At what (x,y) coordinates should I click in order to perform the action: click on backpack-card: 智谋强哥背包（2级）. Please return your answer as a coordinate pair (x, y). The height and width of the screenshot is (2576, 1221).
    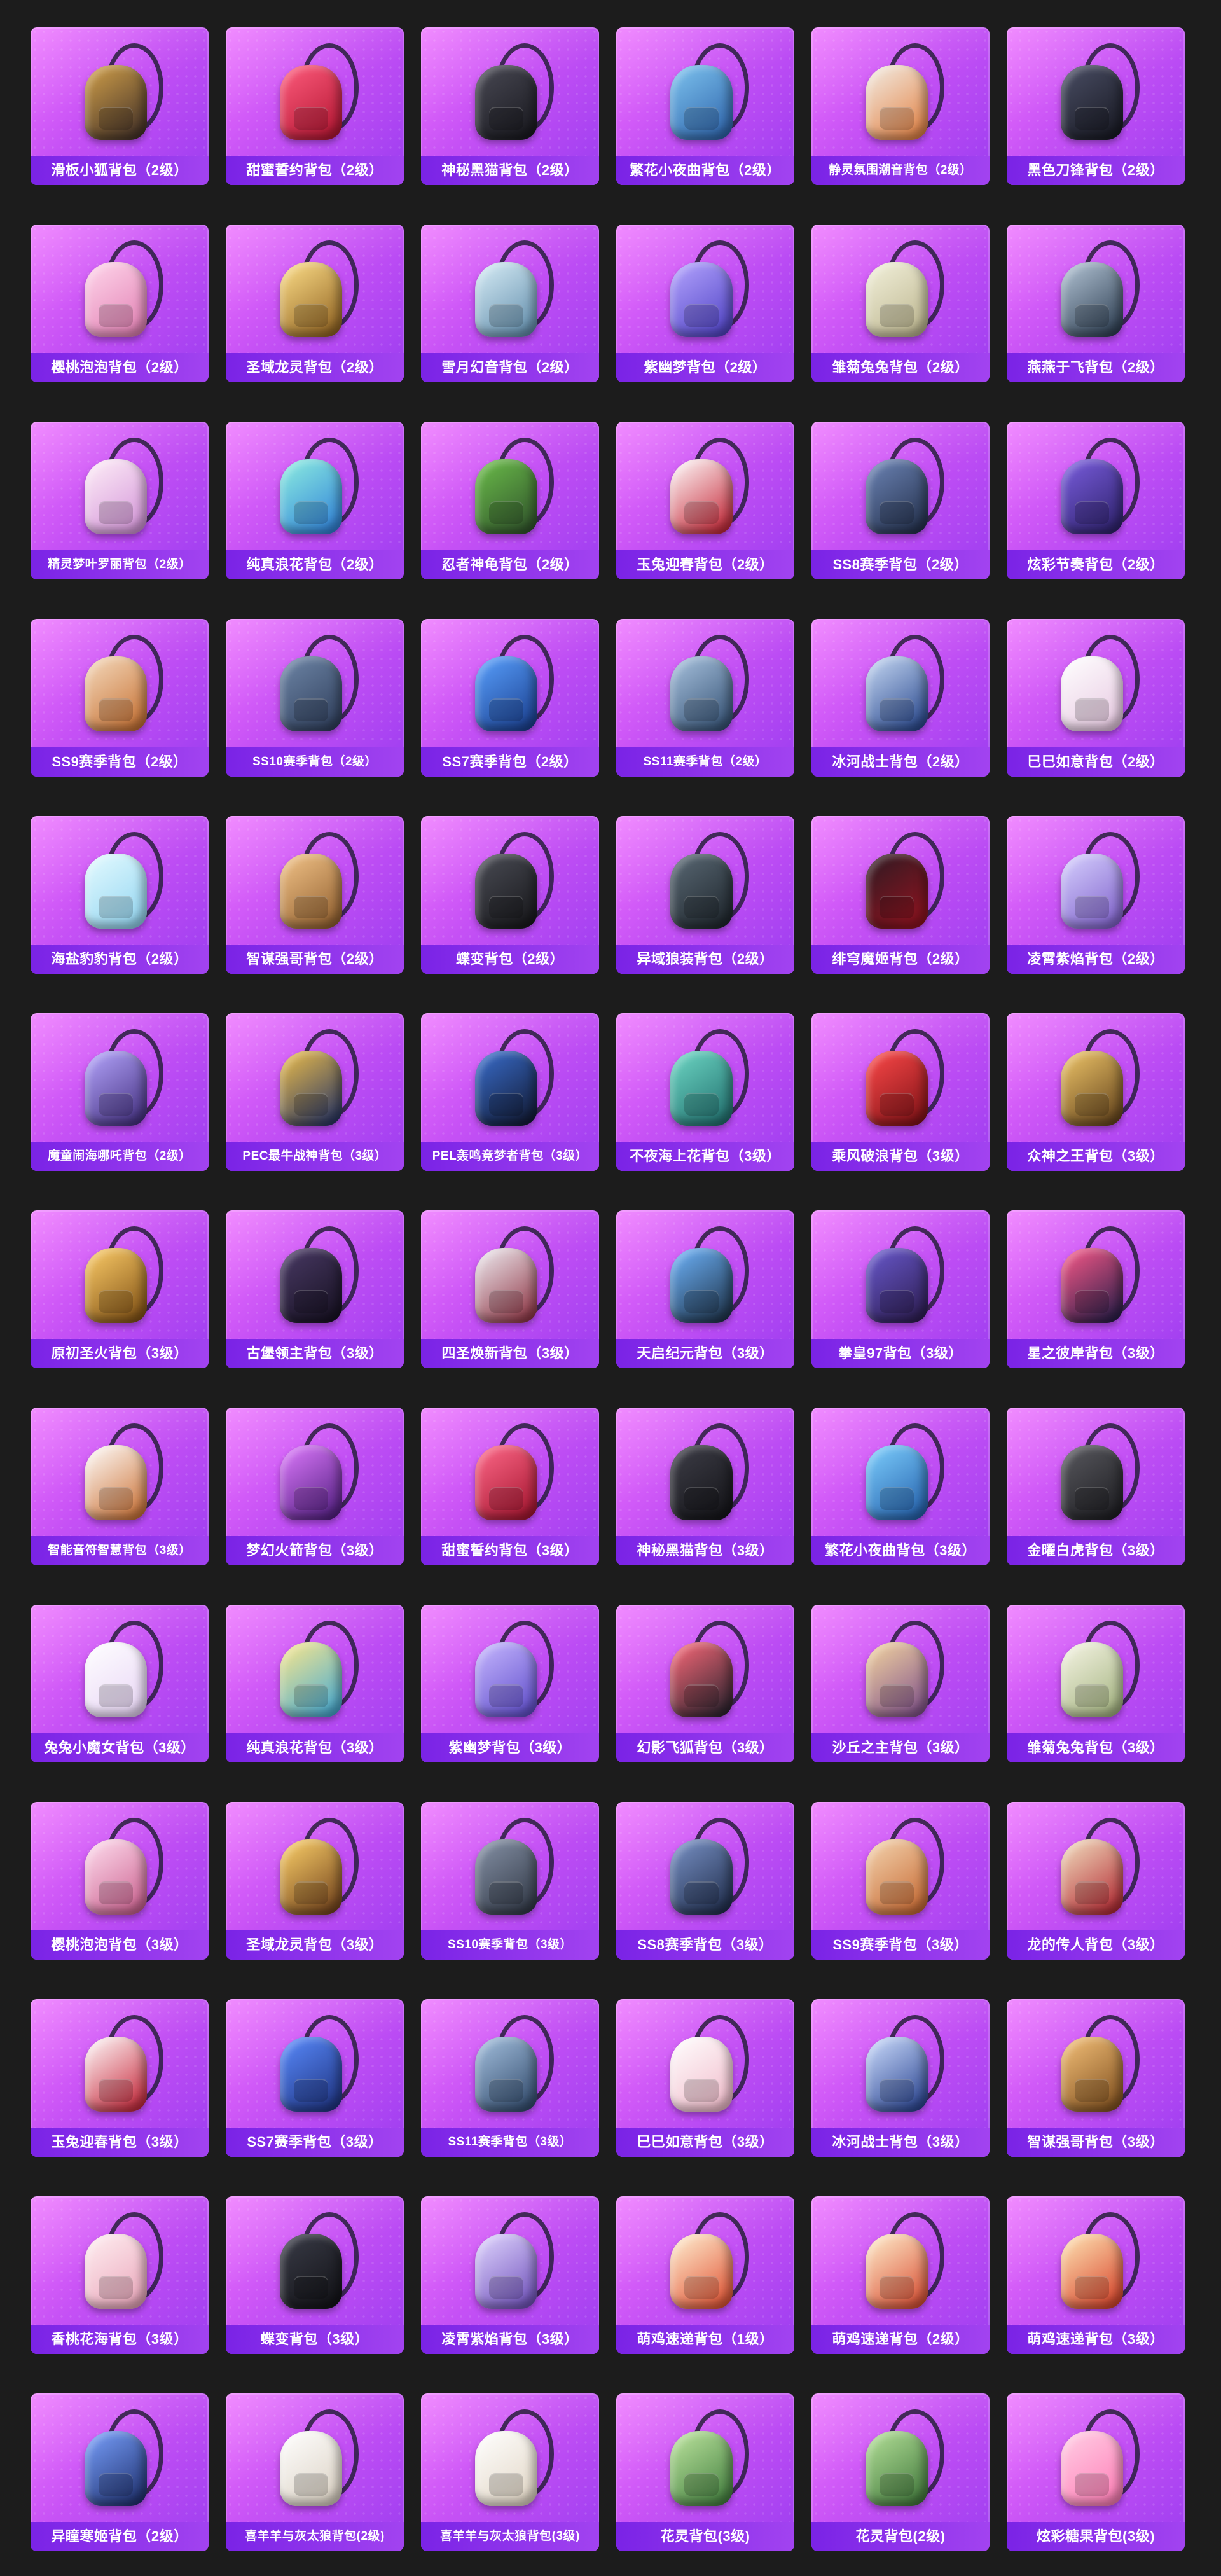
    Looking at the image, I should click on (315, 895).